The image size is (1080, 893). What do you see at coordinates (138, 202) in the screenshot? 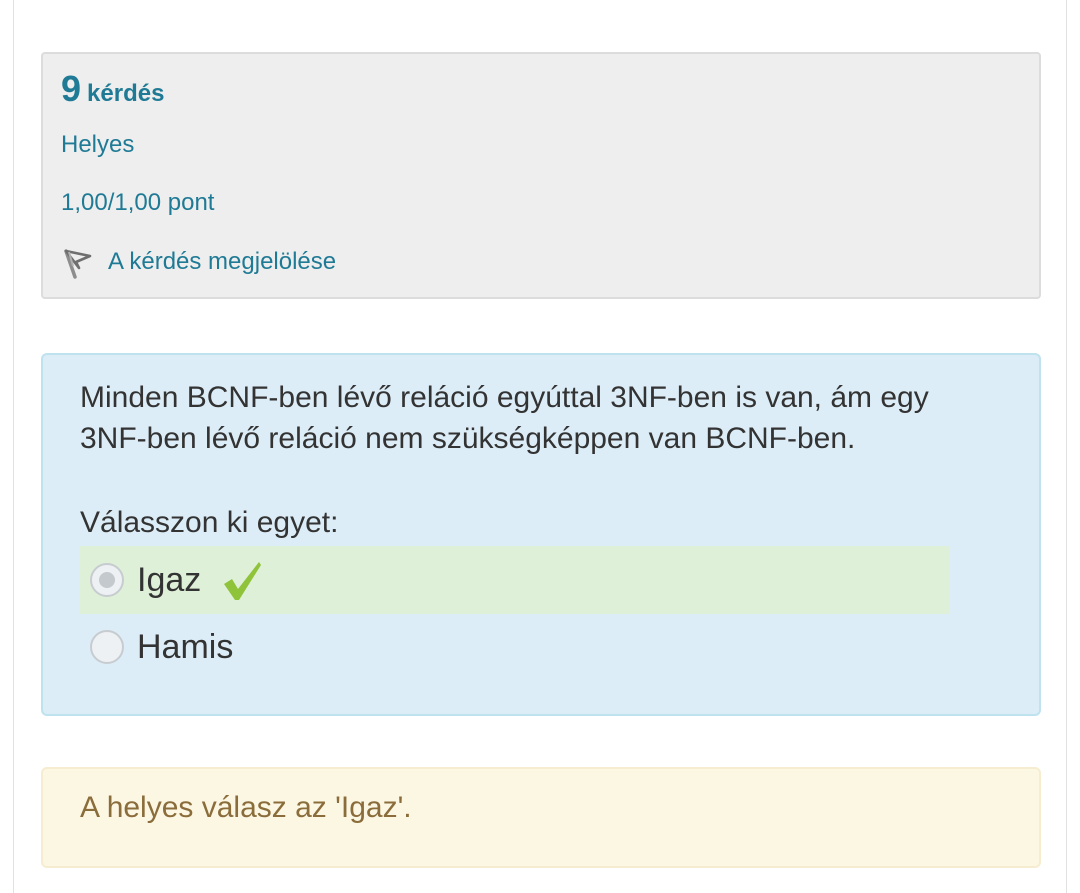
I see `question-grade: 1,00/1,00 pont` at bounding box center [138, 202].